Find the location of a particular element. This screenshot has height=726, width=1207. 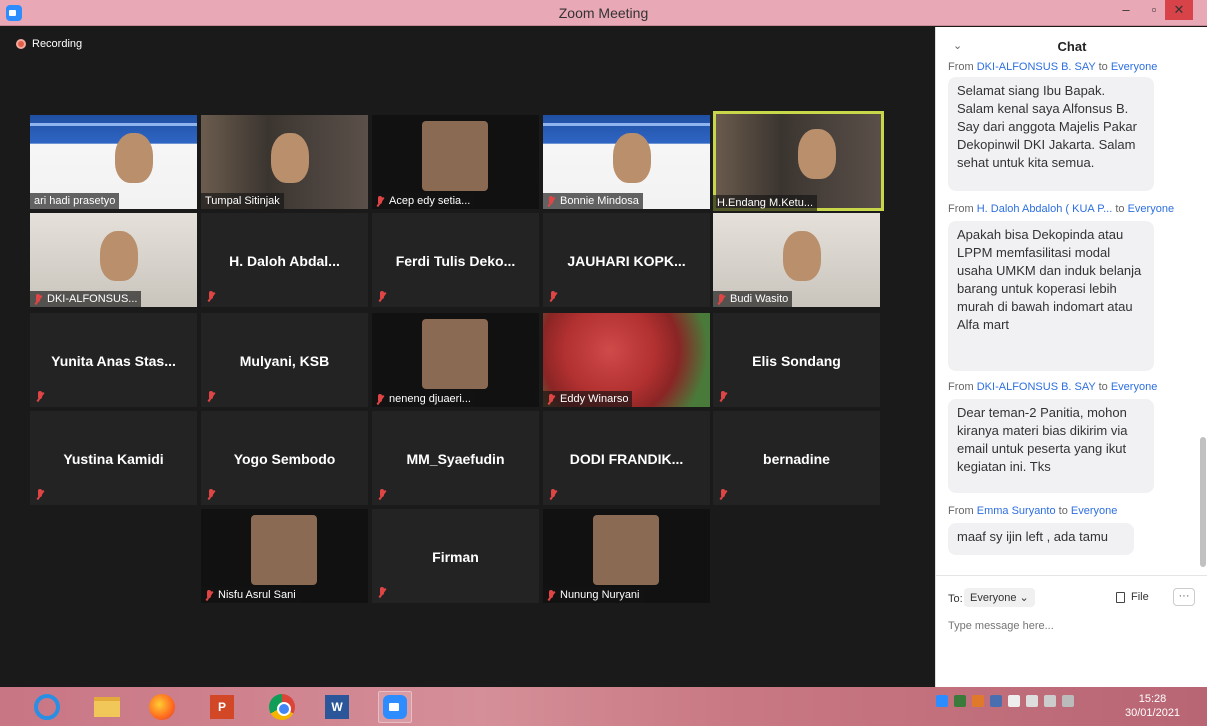

participant-tile: Mulyani, KSB is located at coordinates (284, 360).